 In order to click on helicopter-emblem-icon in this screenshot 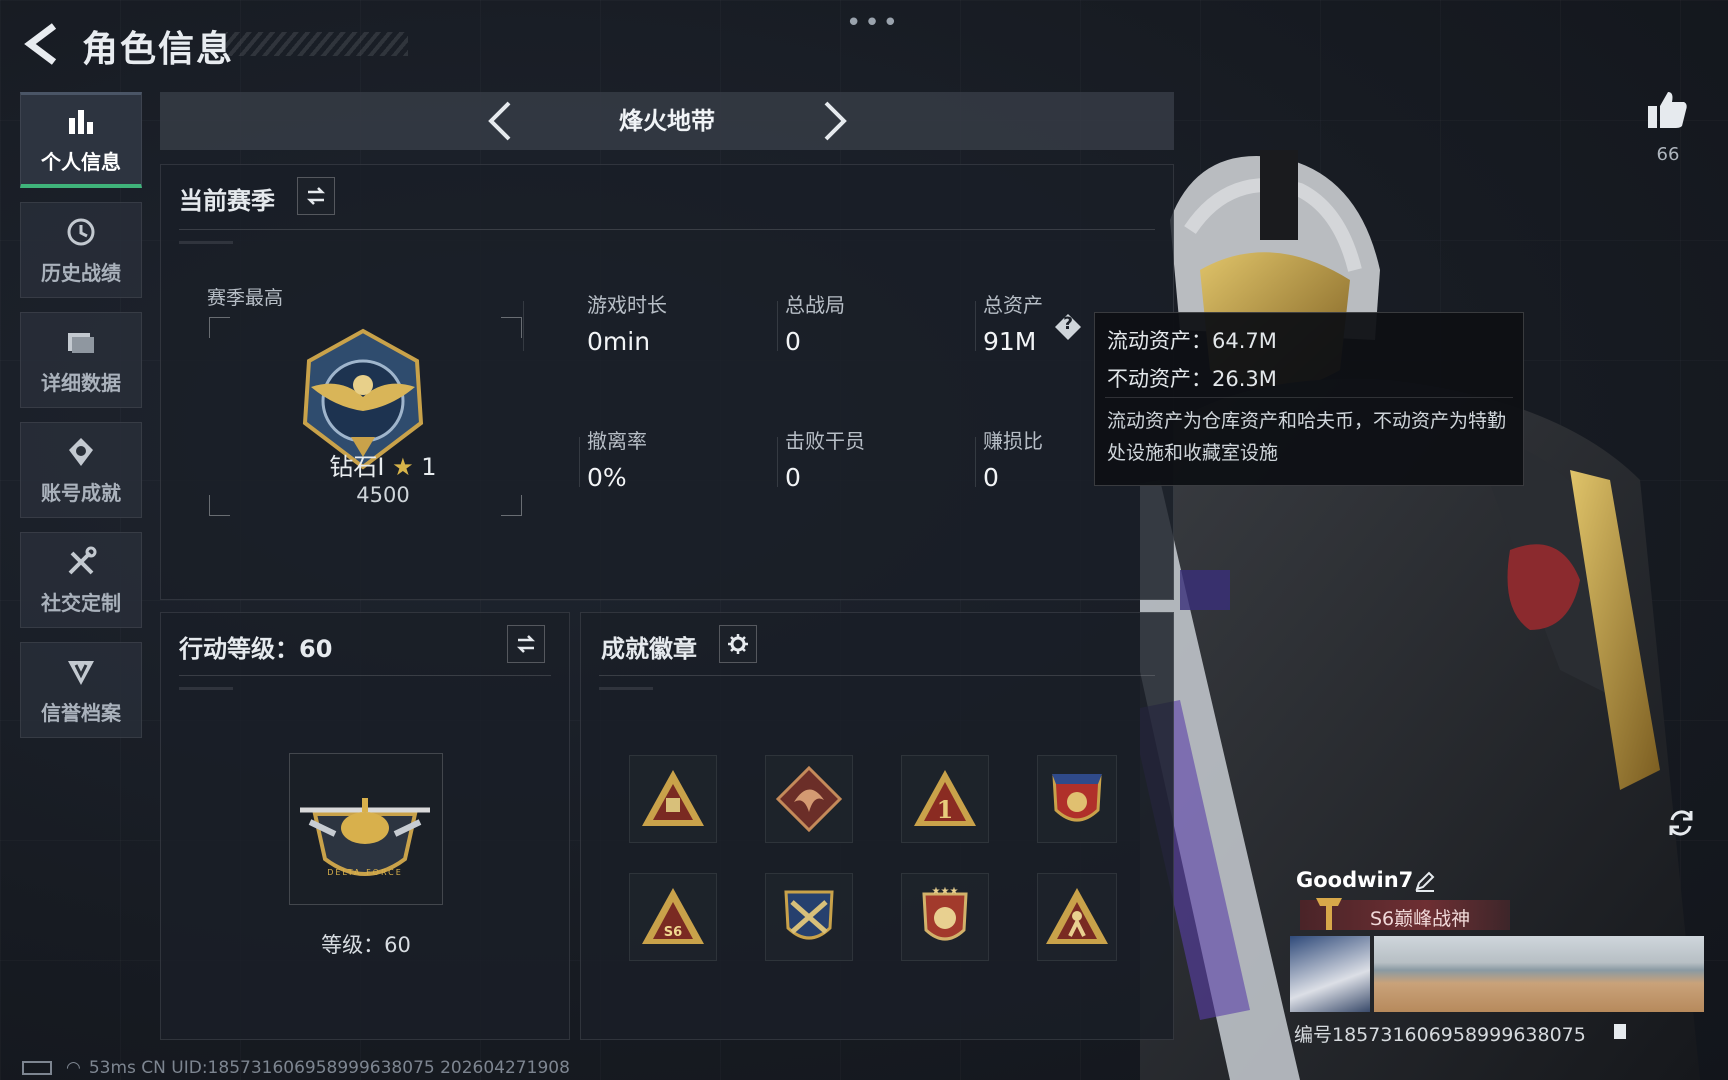, I will do `click(365, 837)`.